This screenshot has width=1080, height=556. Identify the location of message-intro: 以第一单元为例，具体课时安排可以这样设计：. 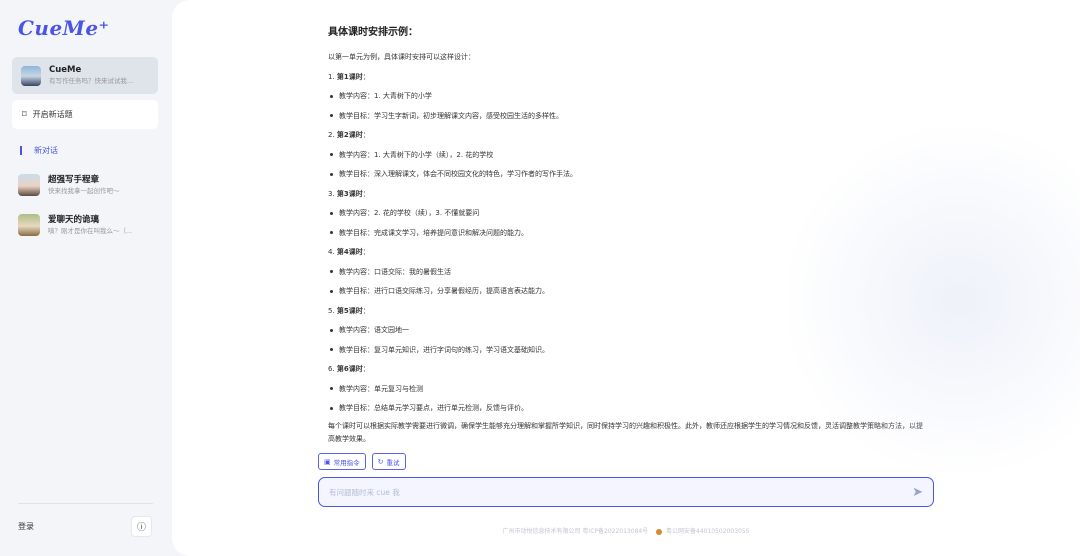
(401, 57).